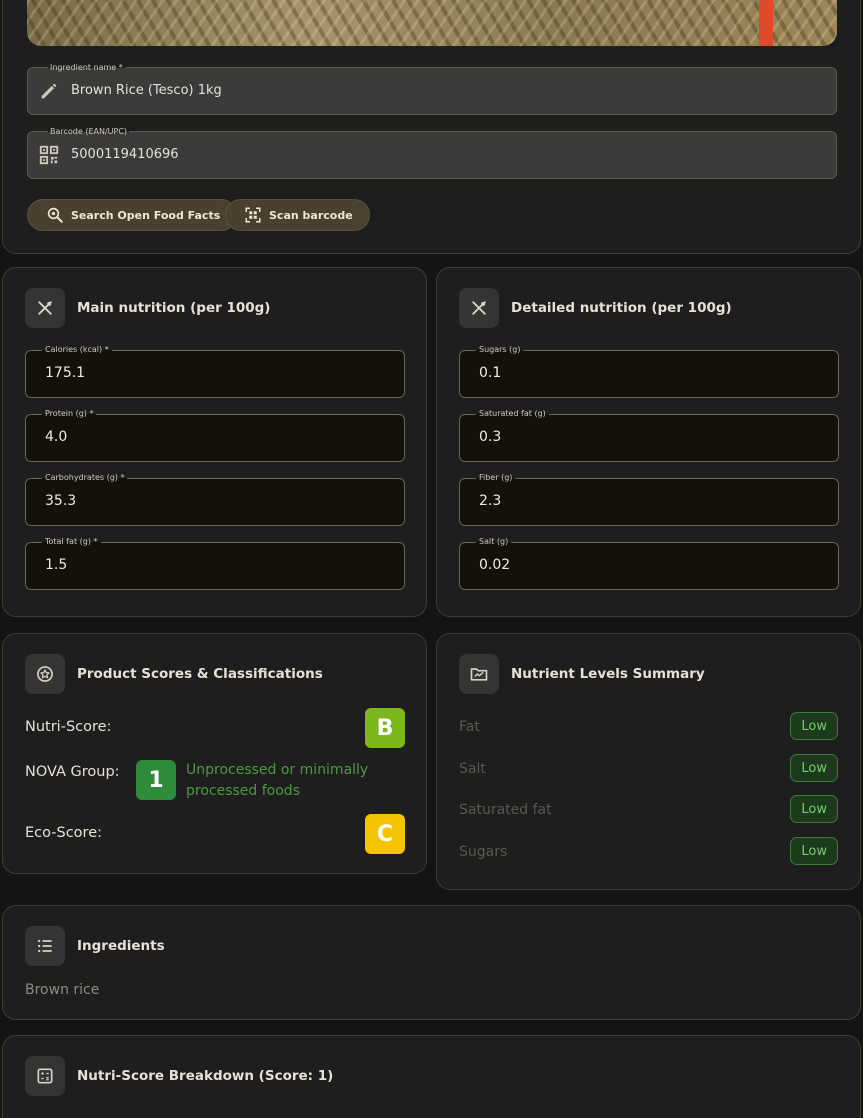 This screenshot has width=863, height=1118. What do you see at coordinates (814, 851) in the screenshot?
I see `level-badge-sugars: Low` at bounding box center [814, 851].